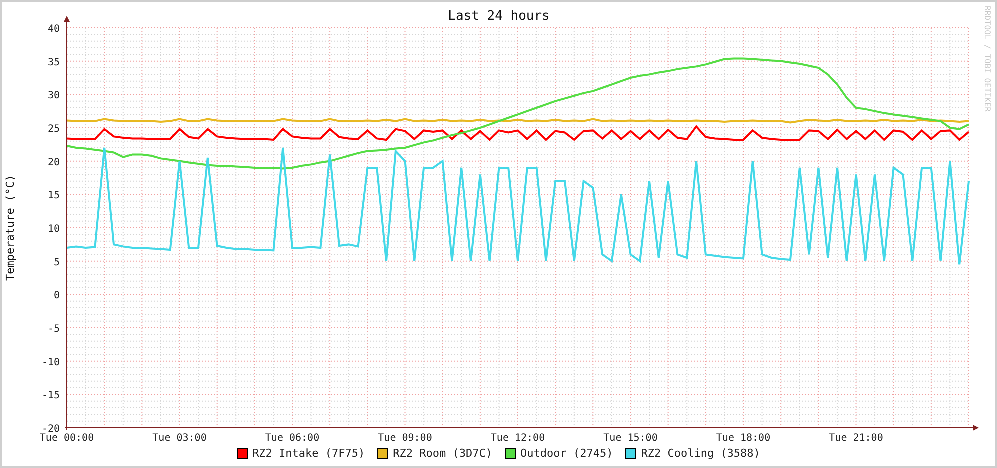 This screenshot has height=468, width=997. Describe the element at coordinates (54, 162) in the screenshot. I see `y-tick-label: 20` at that location.